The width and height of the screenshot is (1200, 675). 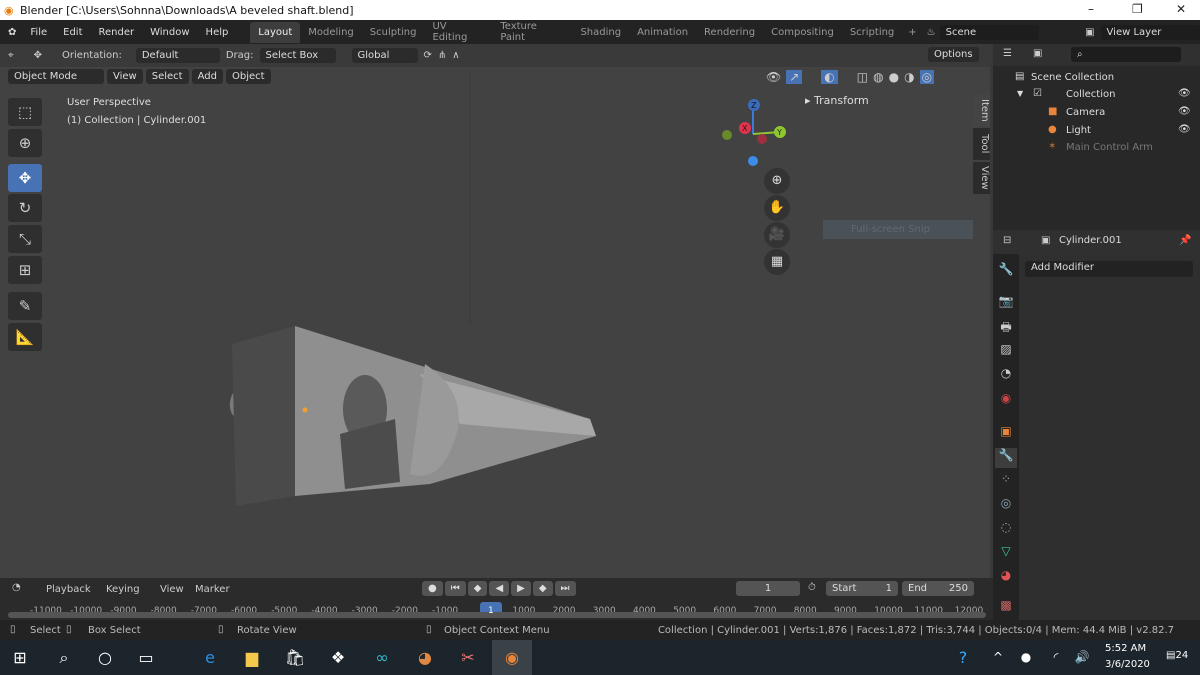 What do you see at coordinates (497, 615) in the screenshot?
I see `timeline-scrollbar` at bounding box center [497, 615].